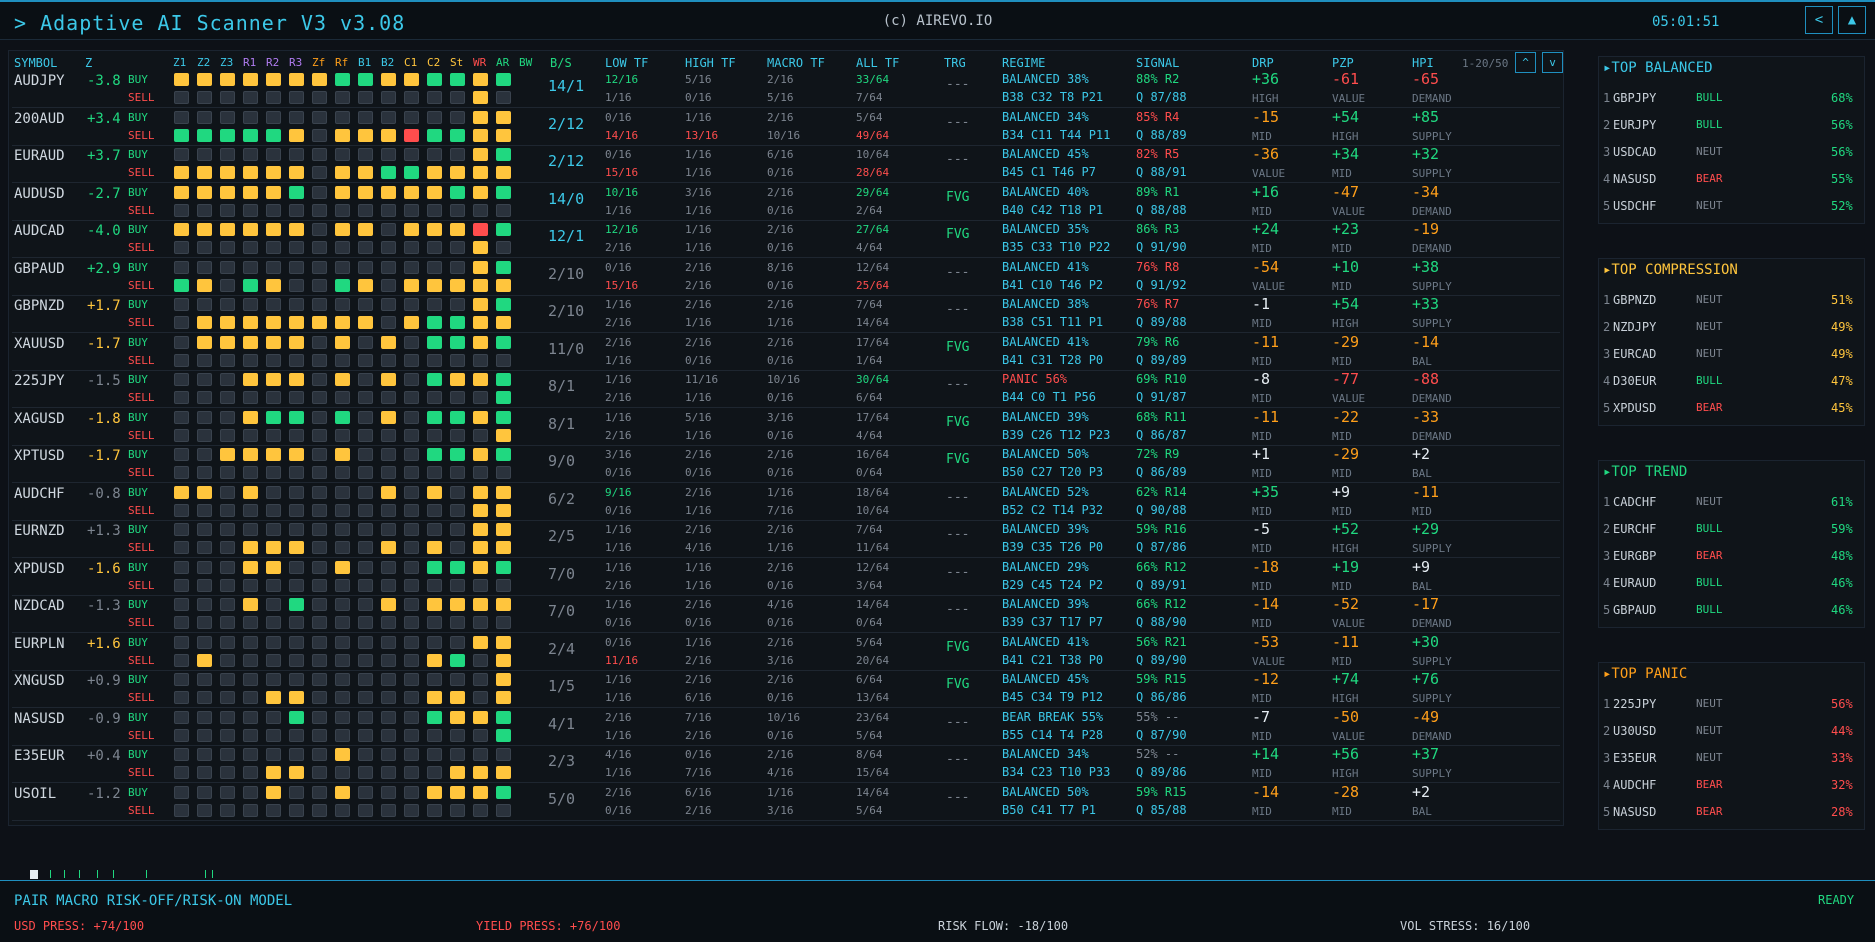 This screenshot has width=1875, height=942. I want to click on ranking-row: 5 USDCHF NEUT 52%, so click(1732, 206).